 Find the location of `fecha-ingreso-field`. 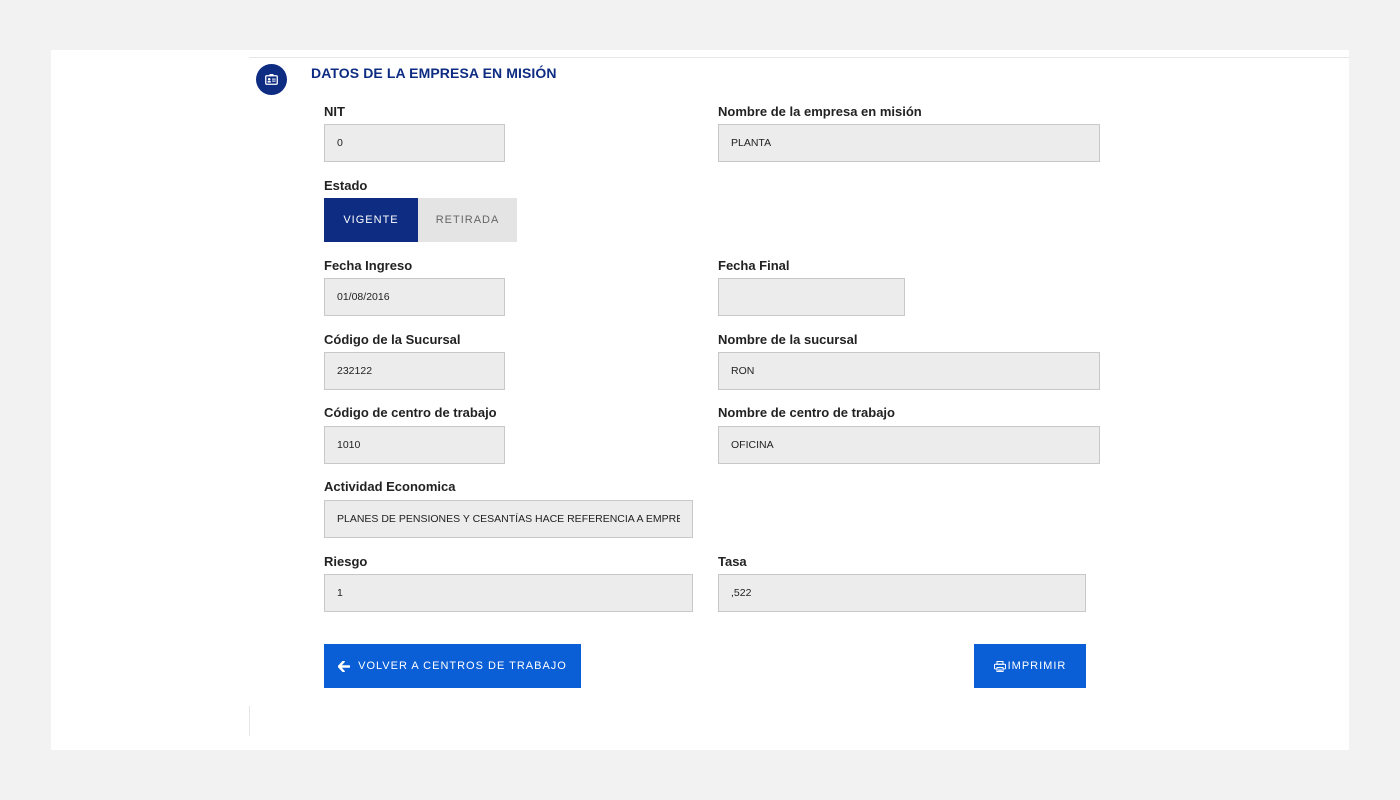

fecha-ingreso-field is located at coordinates (414, 297).